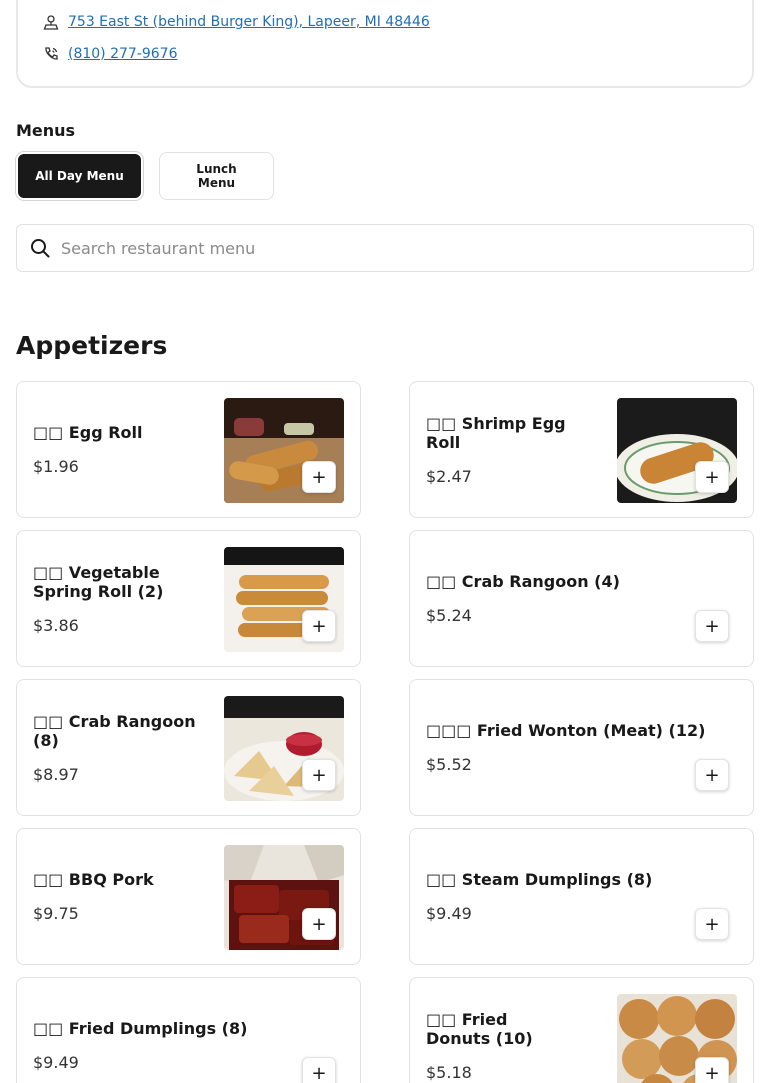  What do you see at coordinates (140, 1028) in the screenshot?
I see `item-name: □□ Fried Dumplings (8)` at bounding box center [140, 1028].